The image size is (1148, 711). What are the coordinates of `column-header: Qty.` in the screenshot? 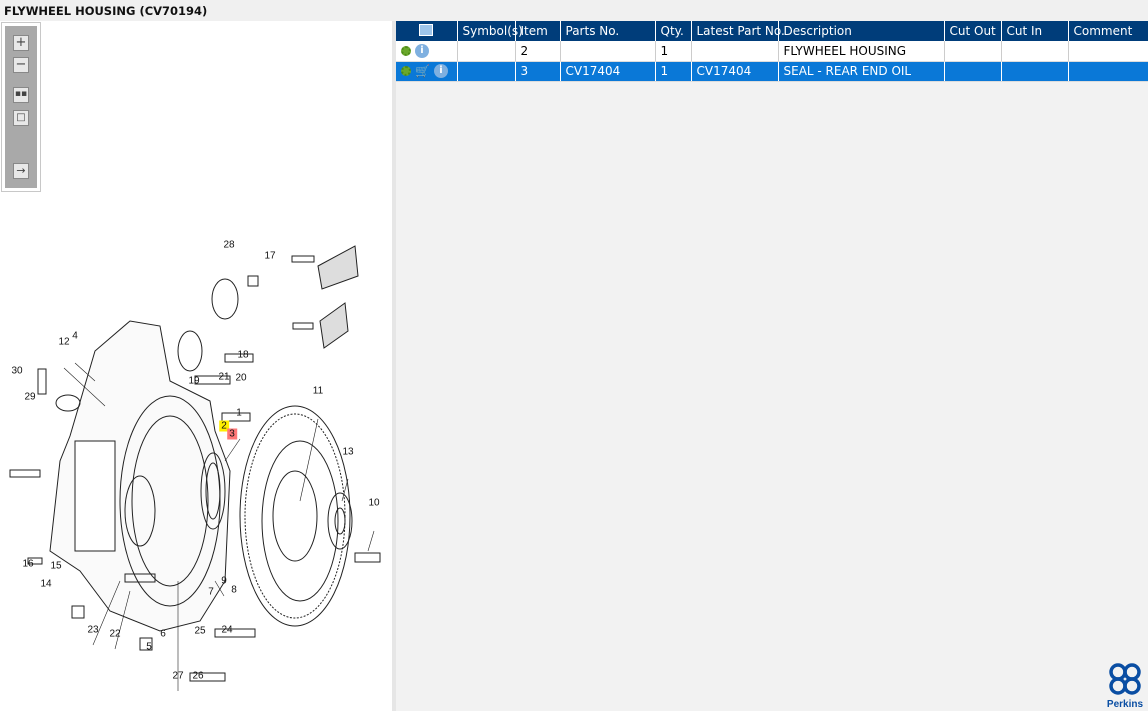 It's located at (673, 31).